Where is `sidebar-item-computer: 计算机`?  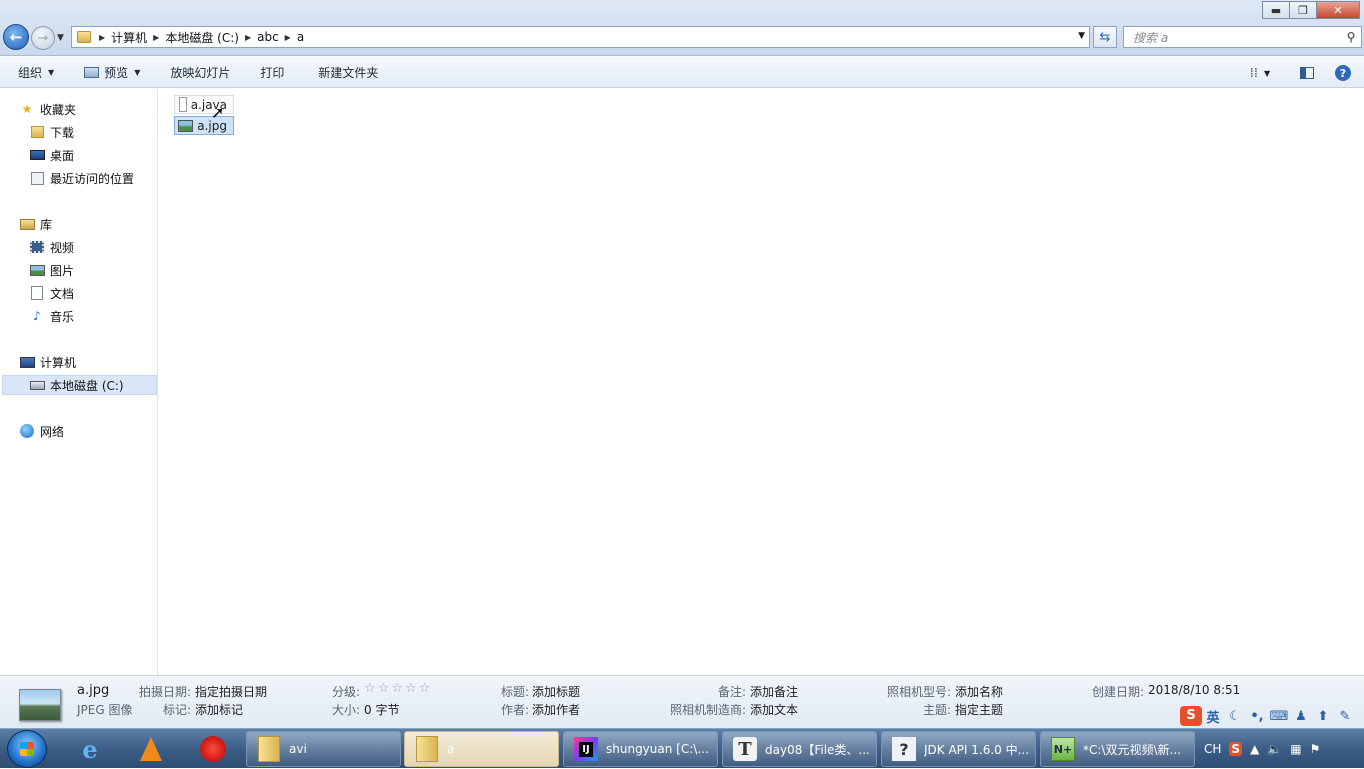
sidebar-item-computer: 计算机 is located at coordinates (47, 362).